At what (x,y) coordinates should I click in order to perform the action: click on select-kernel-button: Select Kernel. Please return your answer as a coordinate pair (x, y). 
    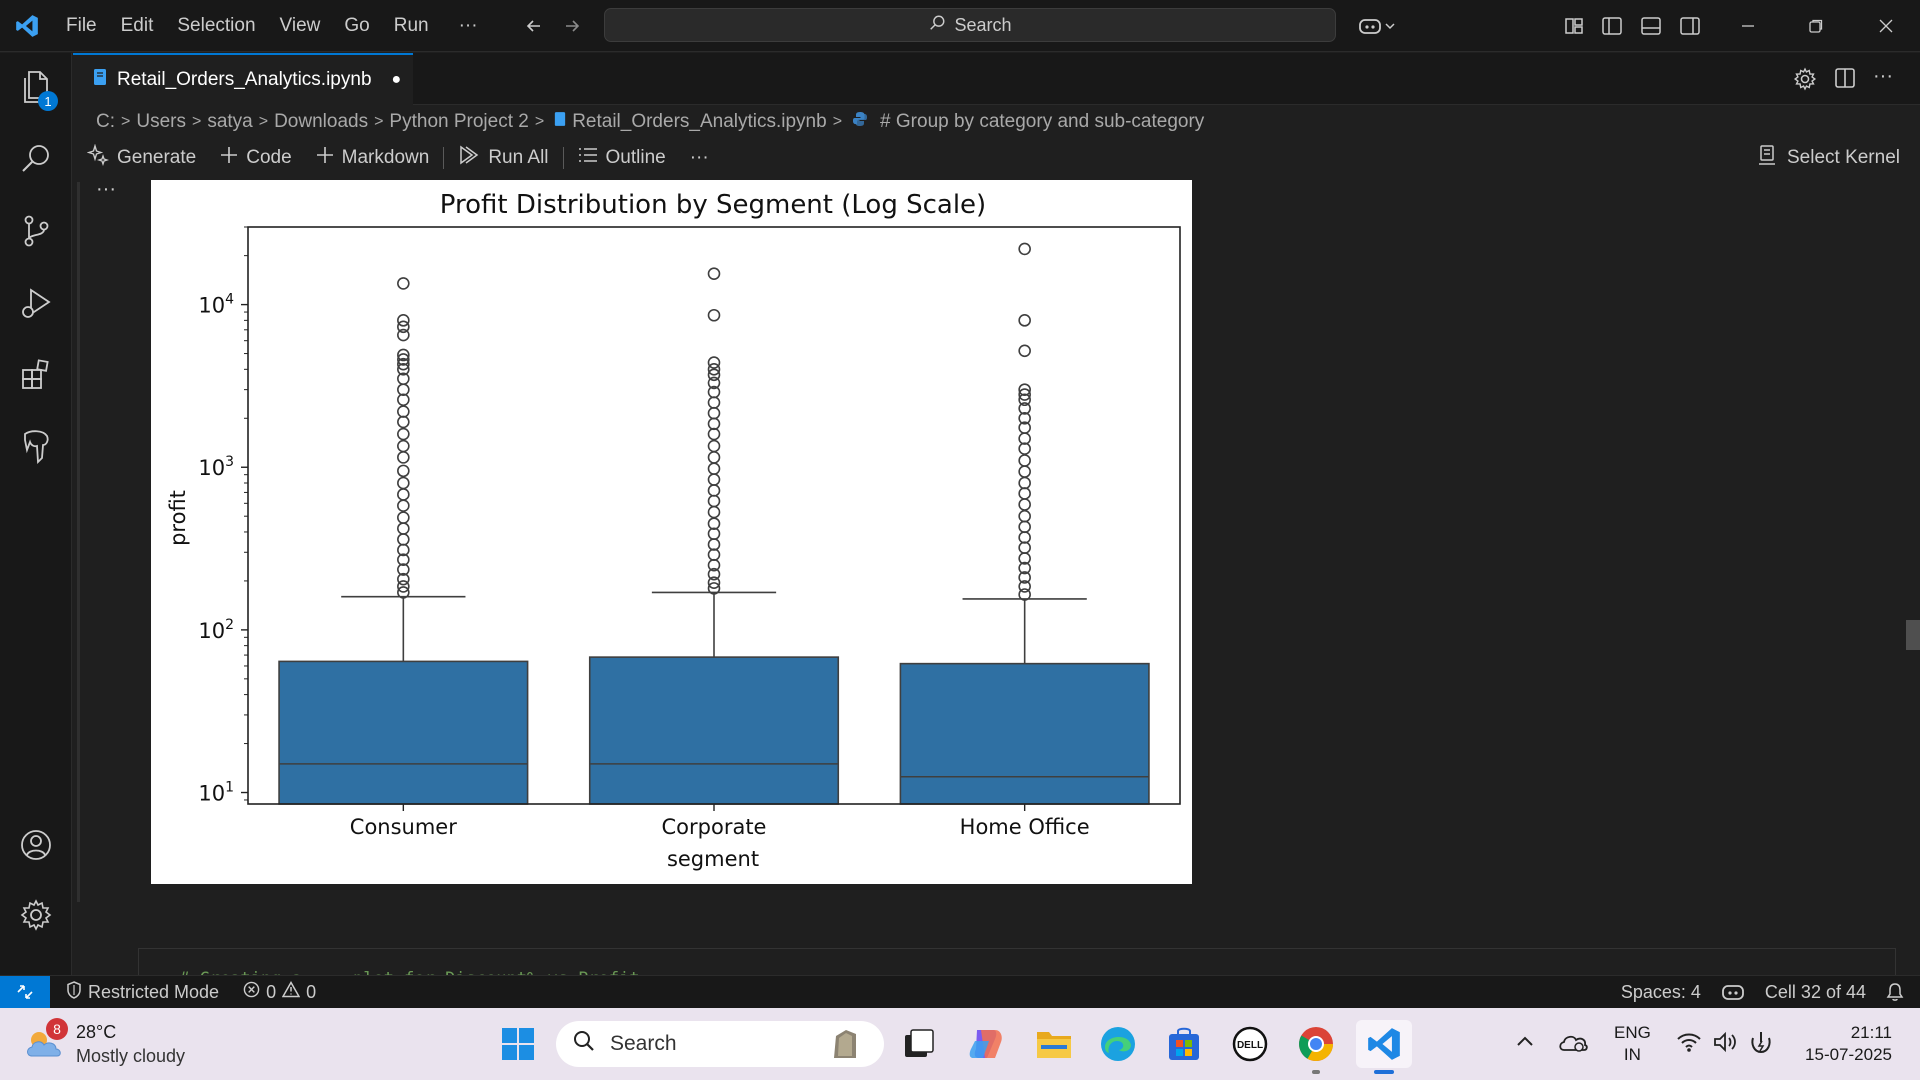
    Looking at the image, I should click on (1828, 158).